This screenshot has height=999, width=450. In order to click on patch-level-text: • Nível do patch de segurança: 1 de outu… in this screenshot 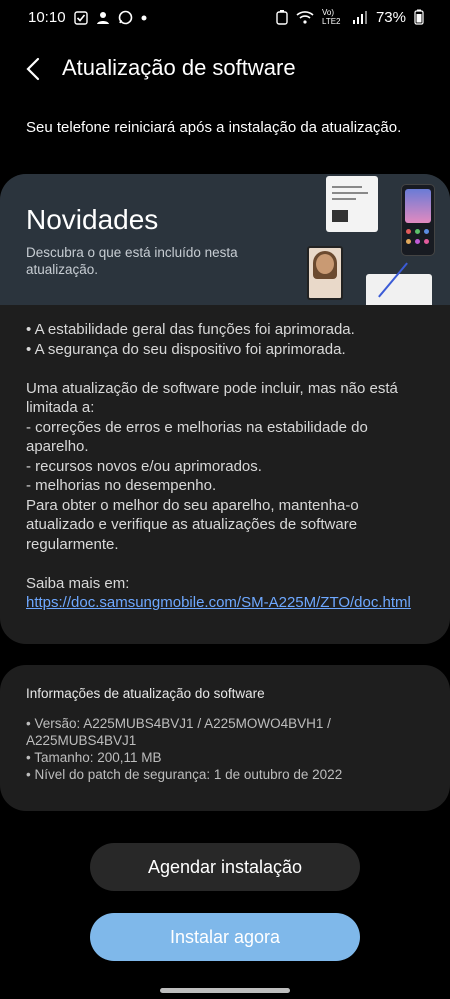, I will do `click(184, 774)`.